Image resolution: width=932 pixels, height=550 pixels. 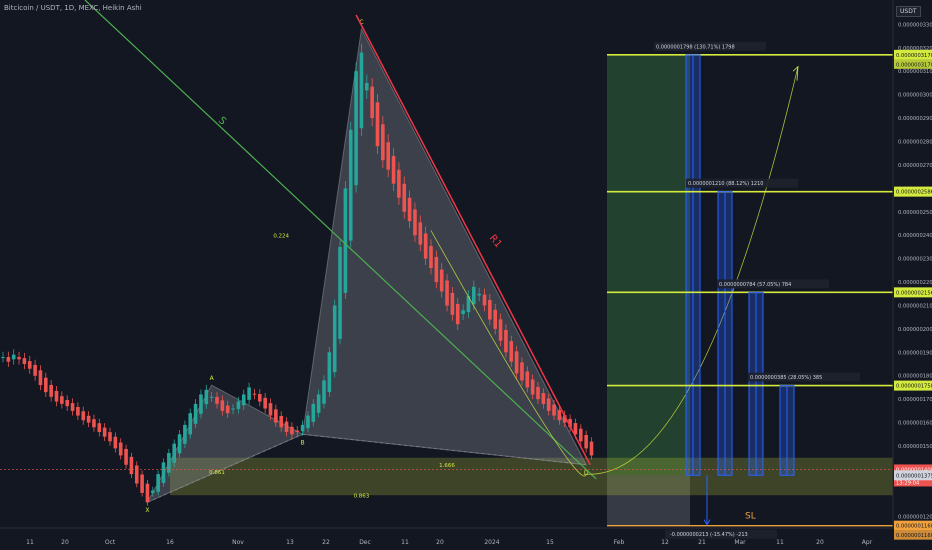 I want to click on measure-label: 0.0000000784 (57.05%) 784, so click(x=755, y=285).